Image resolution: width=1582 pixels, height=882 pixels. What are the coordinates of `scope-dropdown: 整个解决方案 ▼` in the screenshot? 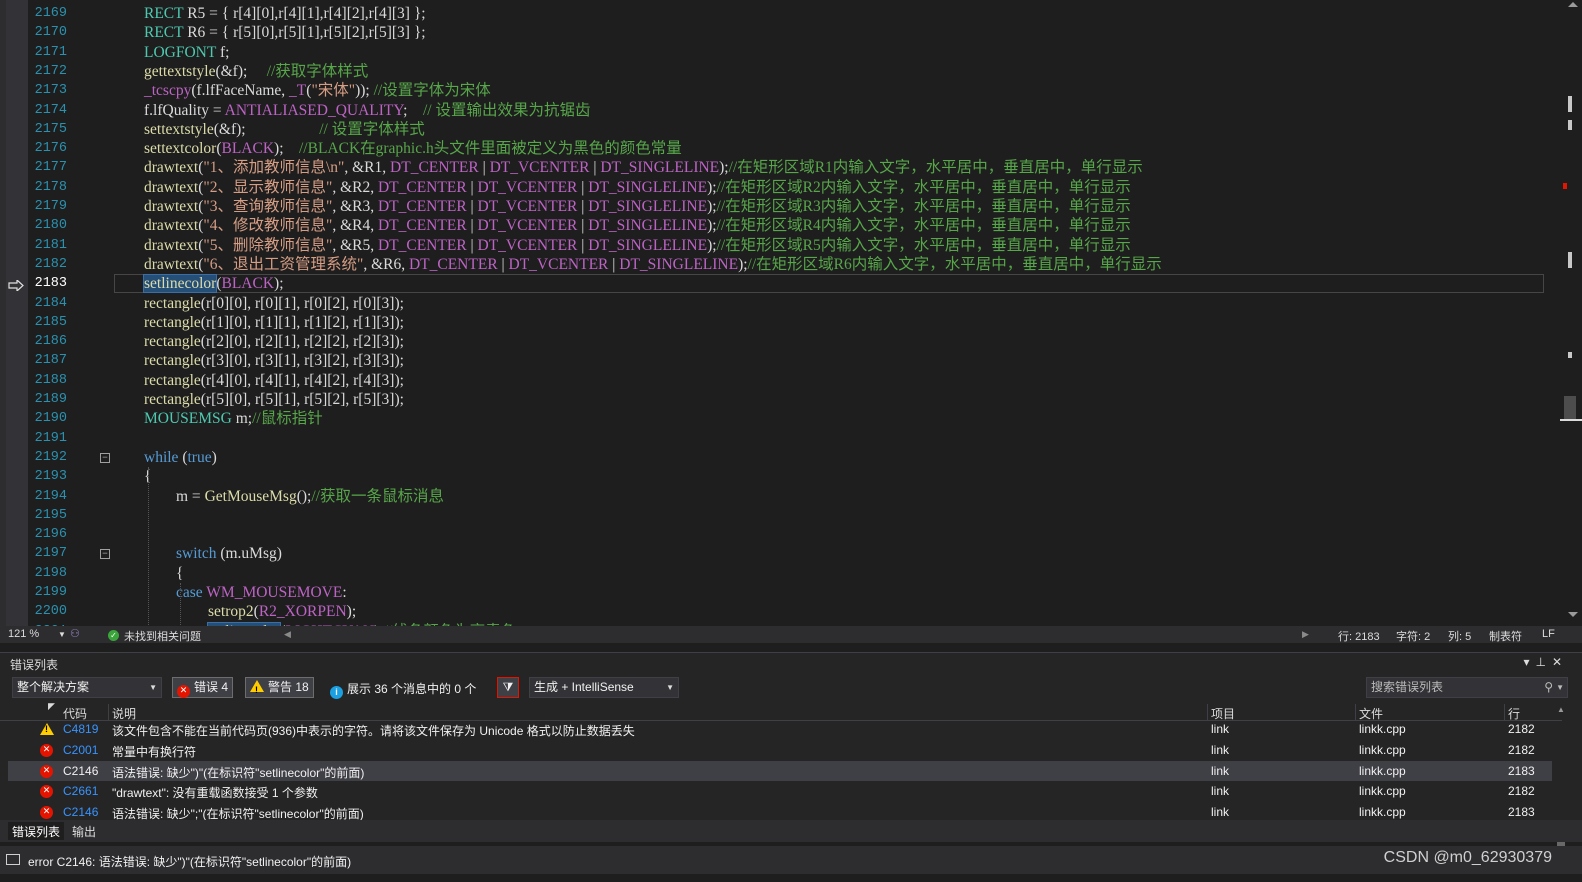 It's located at (87, 687).